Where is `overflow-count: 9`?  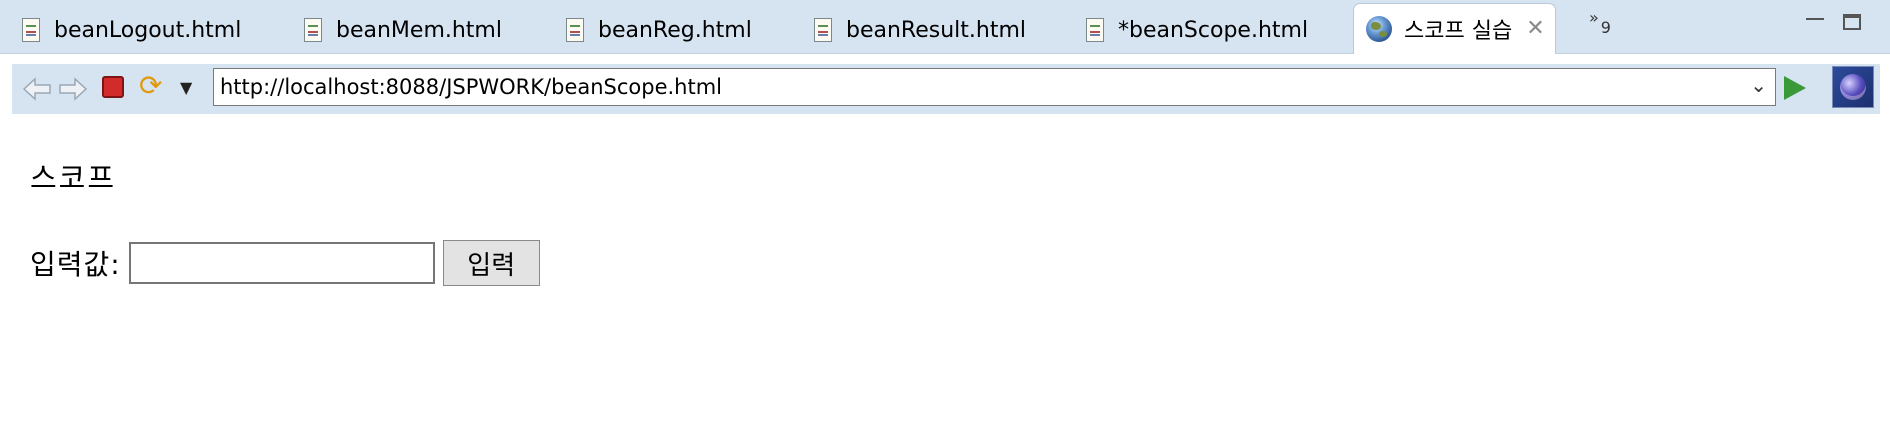
overflow-count: 9 is located at coordinates (1605, 27).